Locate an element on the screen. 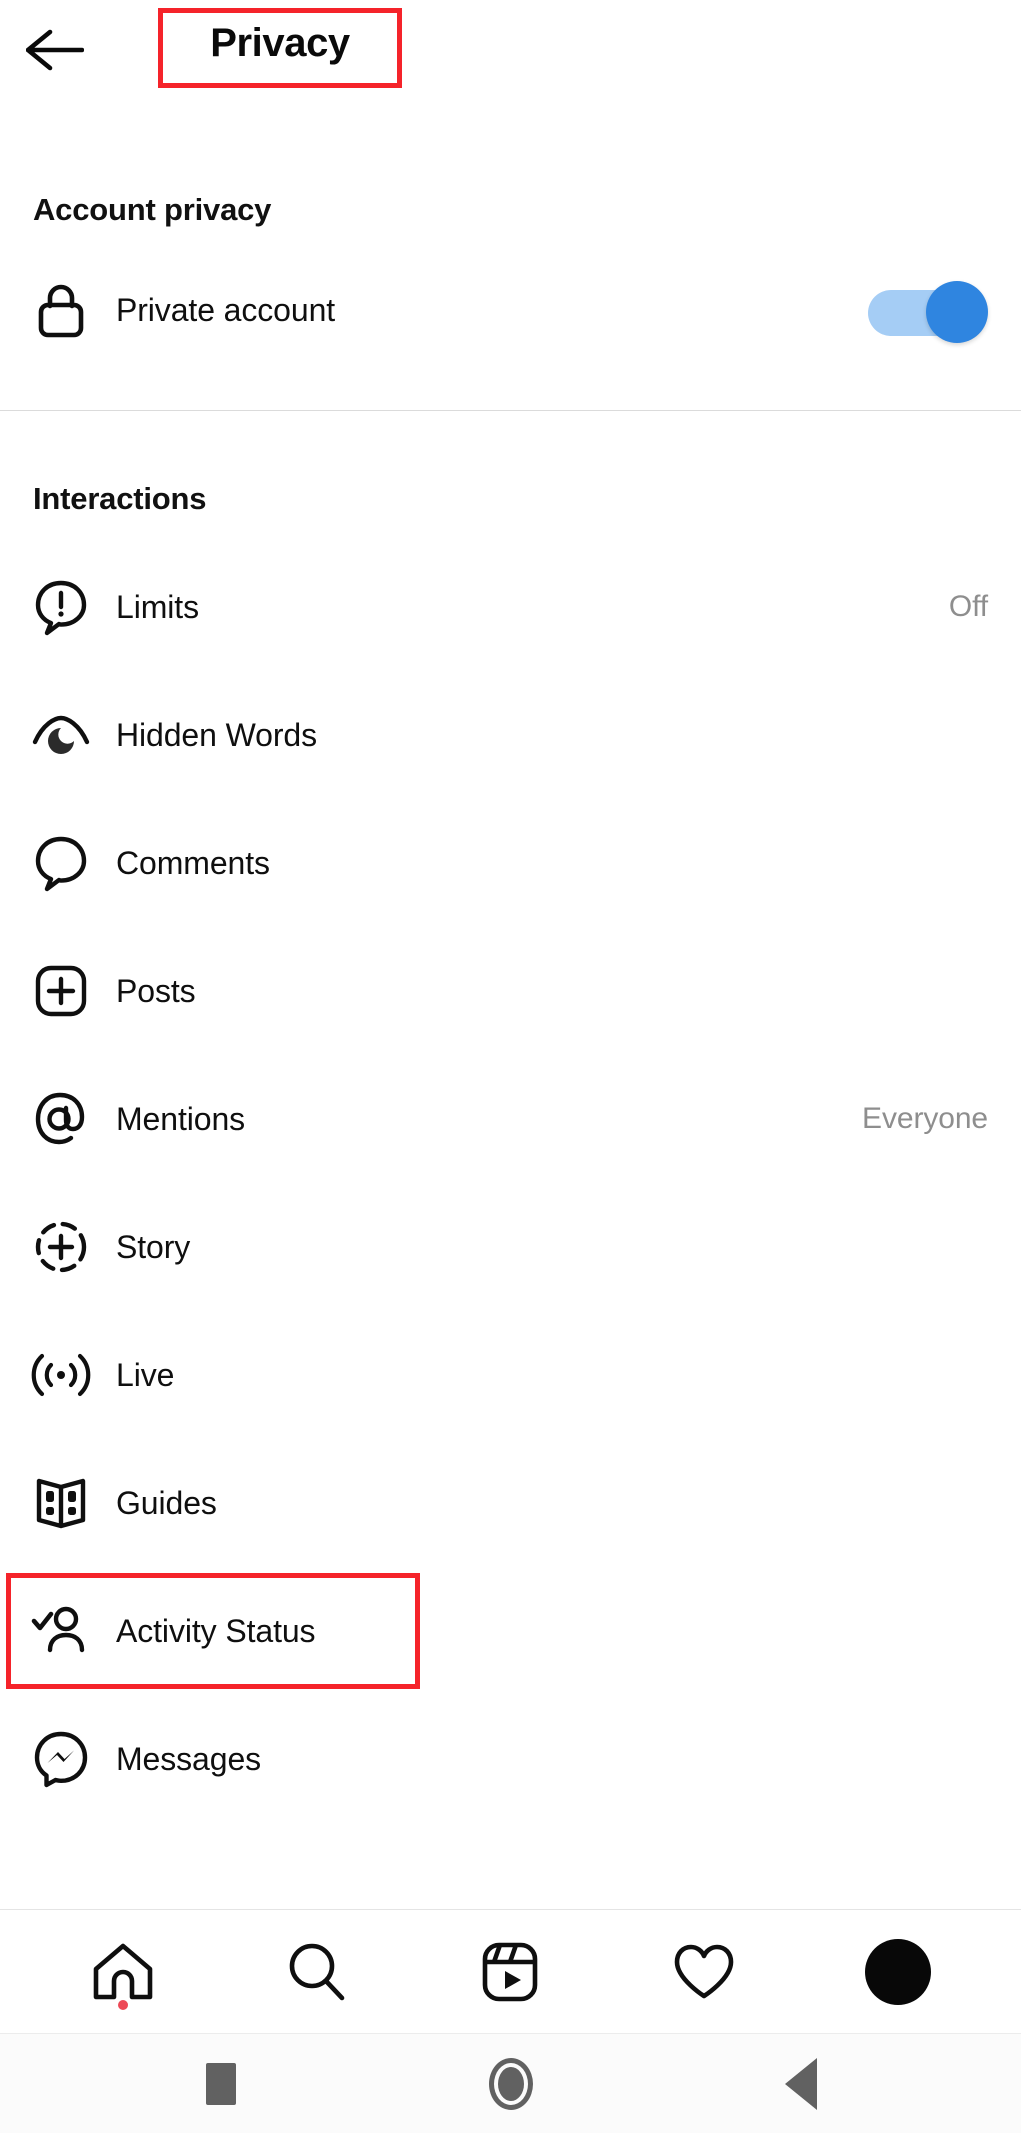 The image size is (1021, 2133). row-label: Posts is located at coordinates (156, 990).